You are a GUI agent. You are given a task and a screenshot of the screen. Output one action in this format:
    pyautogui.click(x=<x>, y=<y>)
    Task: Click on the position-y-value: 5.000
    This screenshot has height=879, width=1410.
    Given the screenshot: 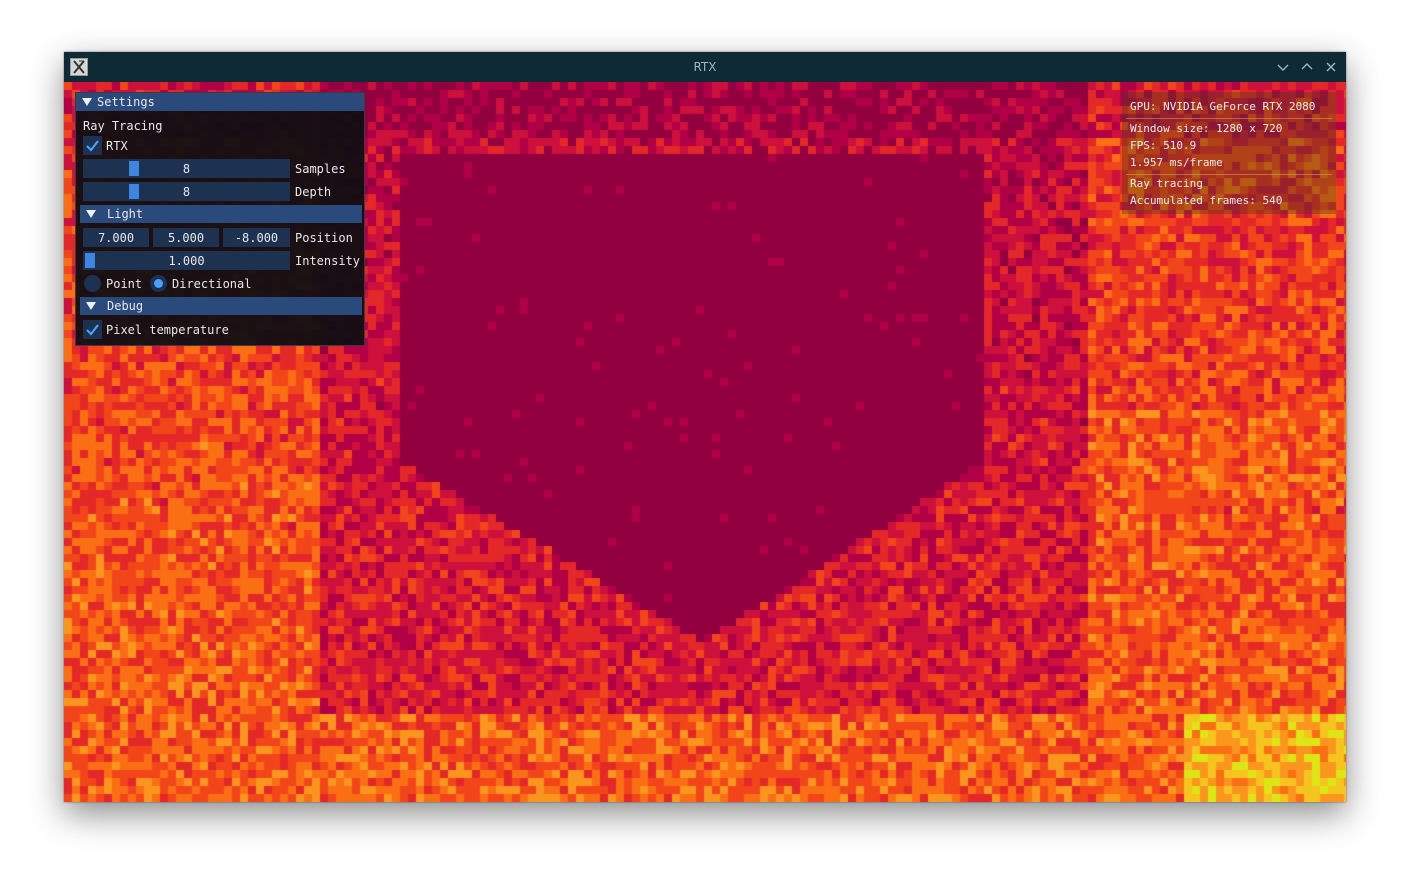 What is the action you would take?
    pyautogui.click(x=186, y=238)
    